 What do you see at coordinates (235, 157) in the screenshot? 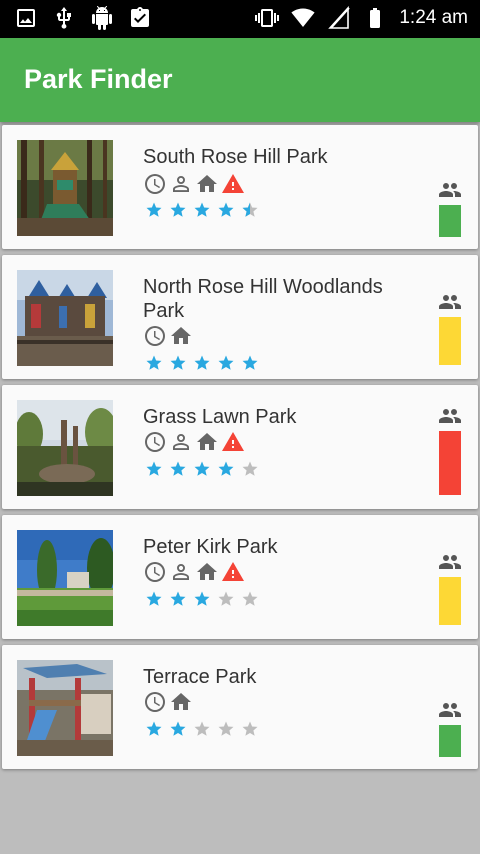
I see `park-name: South Rose Hill Park` at bounding box center [235, 157].